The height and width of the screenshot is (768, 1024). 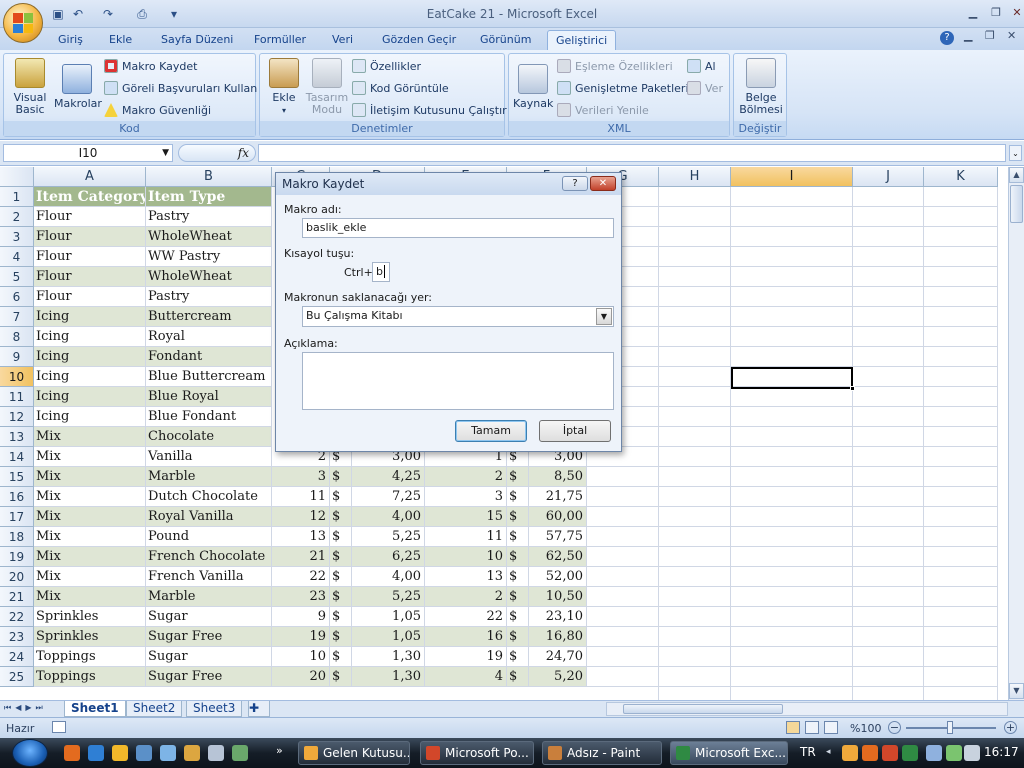 What do you see at coordinates (466, 637) in the screenshot?
I see `cell-e23: 16` at bounding box center [466, 637].